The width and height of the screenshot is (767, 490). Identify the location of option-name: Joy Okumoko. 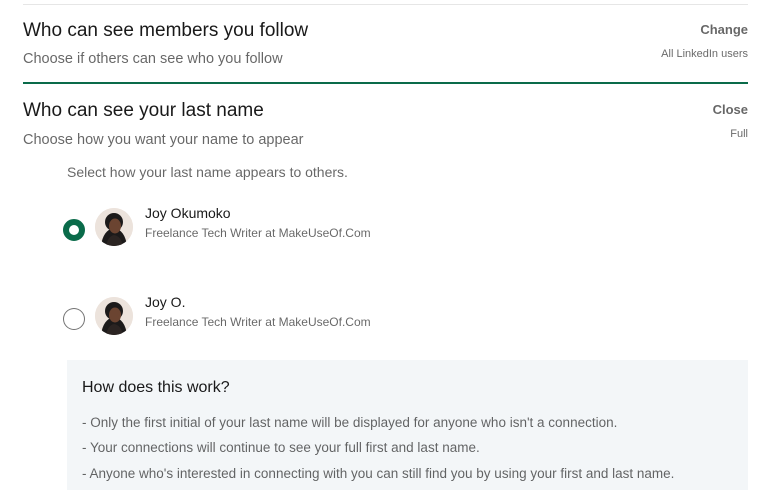
(188, 213).